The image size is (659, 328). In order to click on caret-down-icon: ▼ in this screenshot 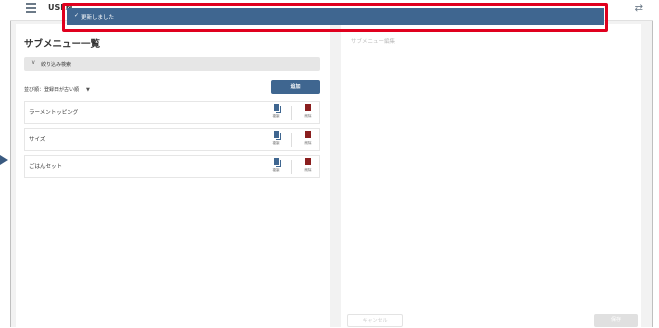, I will do `click(88, 90)`.